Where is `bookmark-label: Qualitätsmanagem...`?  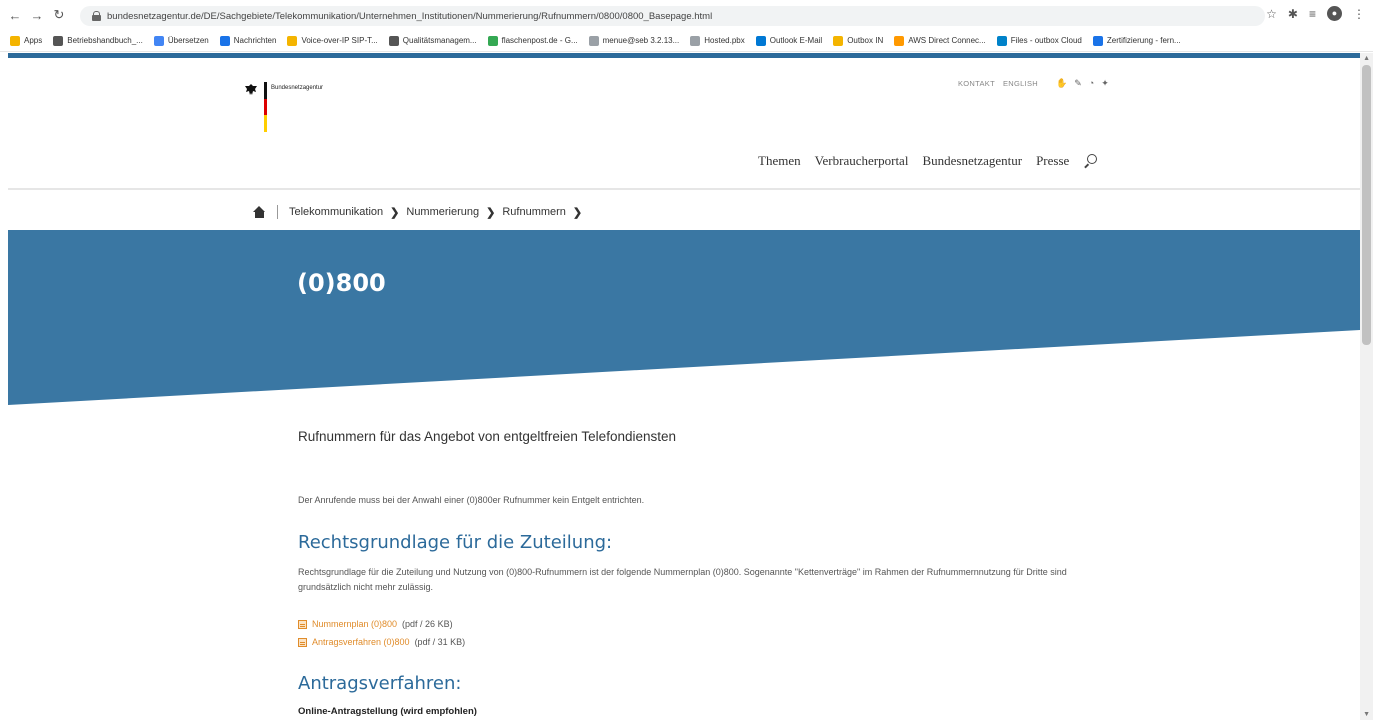
bookmark-label: Qualitätsmanagem... is located at coordinates (439, 40).